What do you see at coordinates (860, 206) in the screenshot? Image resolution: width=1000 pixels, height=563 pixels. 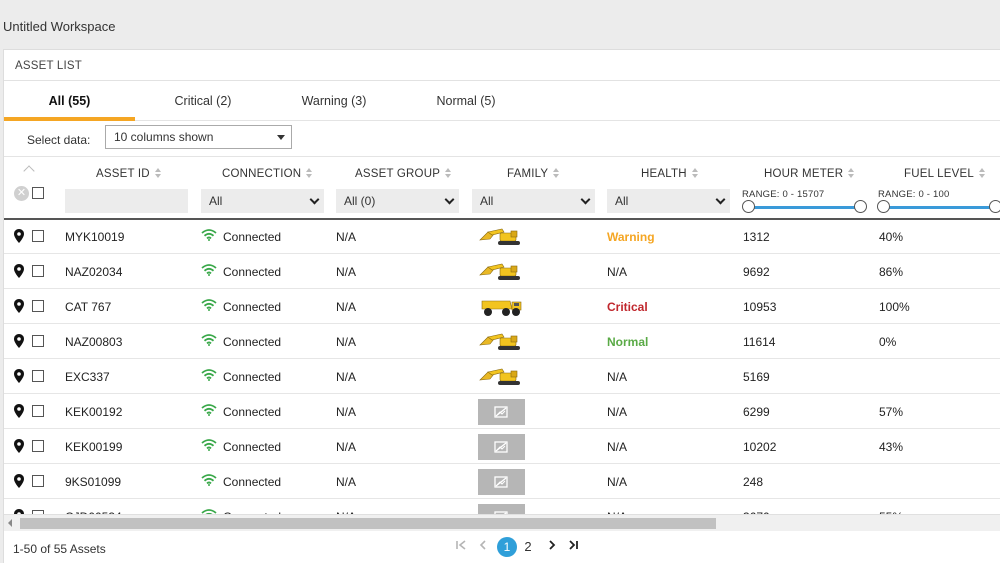 I see `hour-meter-max-handle` at bounding box center [860, 206].